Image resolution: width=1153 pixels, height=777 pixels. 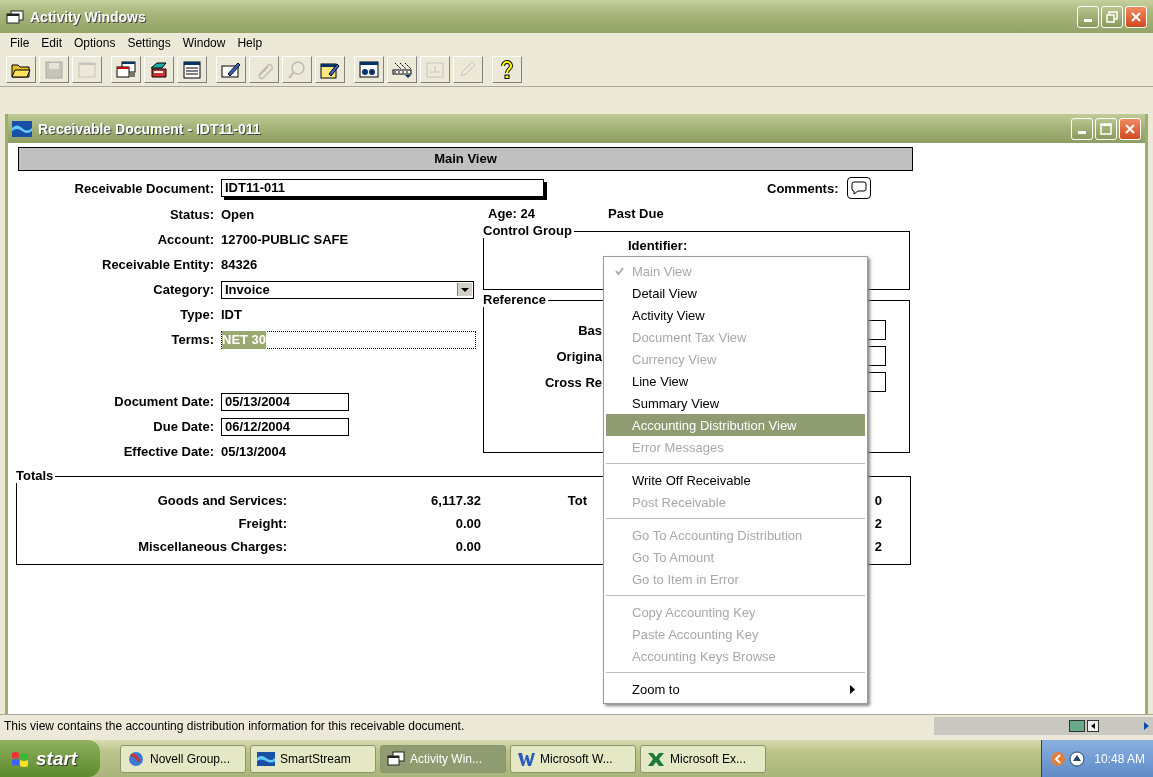 What do you see at coordinates (515, 300) in the screenshot?
I see `group-title: Reference` at bounding box center [515, 300].